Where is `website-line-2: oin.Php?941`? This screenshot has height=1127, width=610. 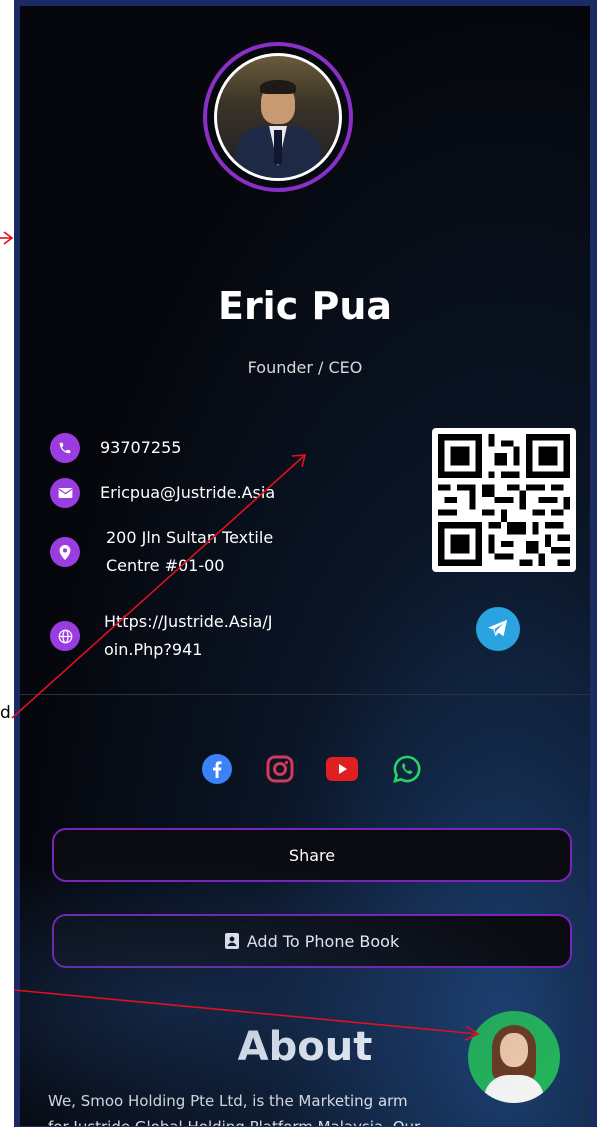 website-line-2: oin.Php?941 is located at coordinates (153, 649).